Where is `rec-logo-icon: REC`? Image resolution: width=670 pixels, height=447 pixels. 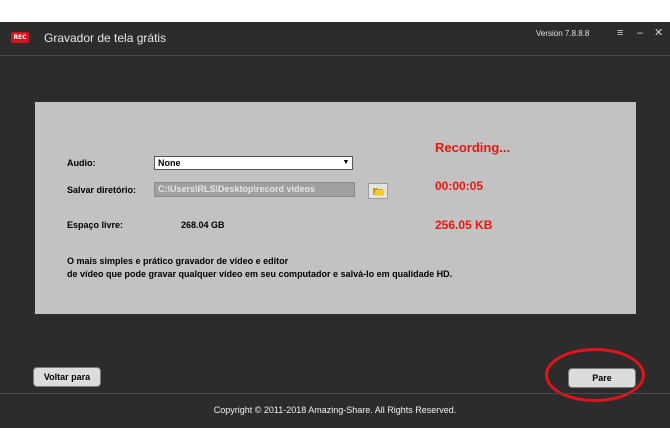 rec-logo-icon: REC is located at coordinates (20, 37).